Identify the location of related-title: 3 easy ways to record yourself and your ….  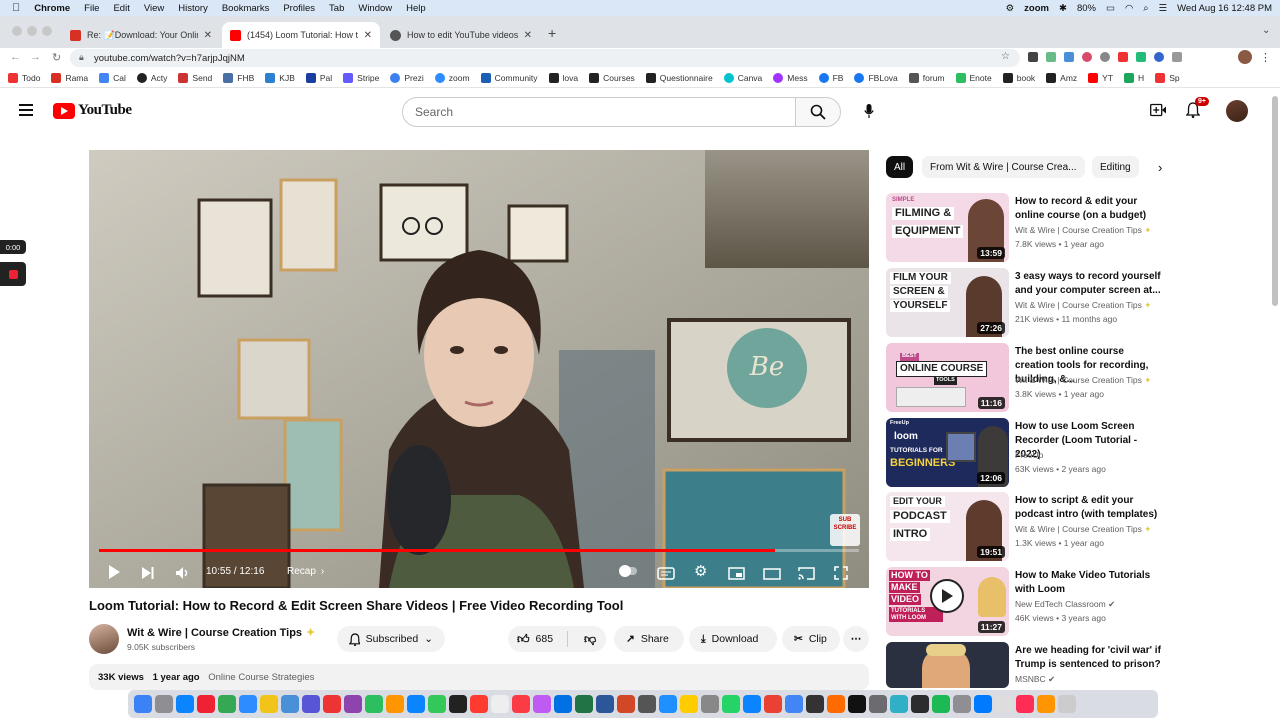
(1090, 284).